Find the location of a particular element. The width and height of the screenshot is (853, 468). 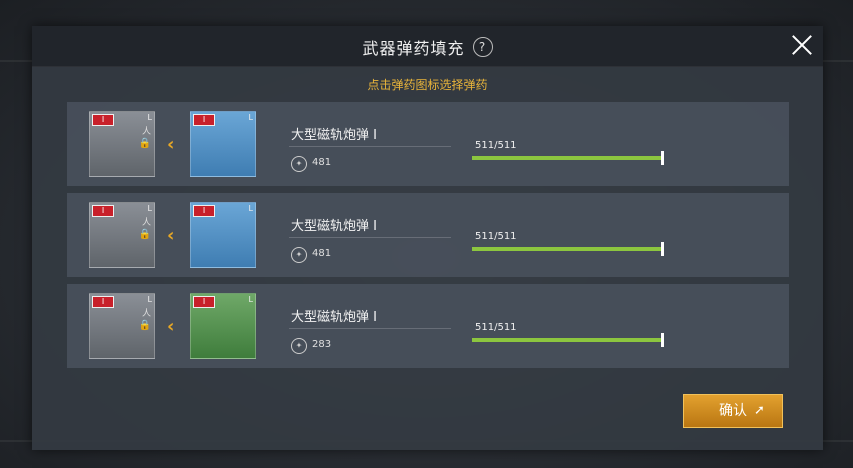

dialog-title: 武器弹药填充 is located at coordinates (413, 48).